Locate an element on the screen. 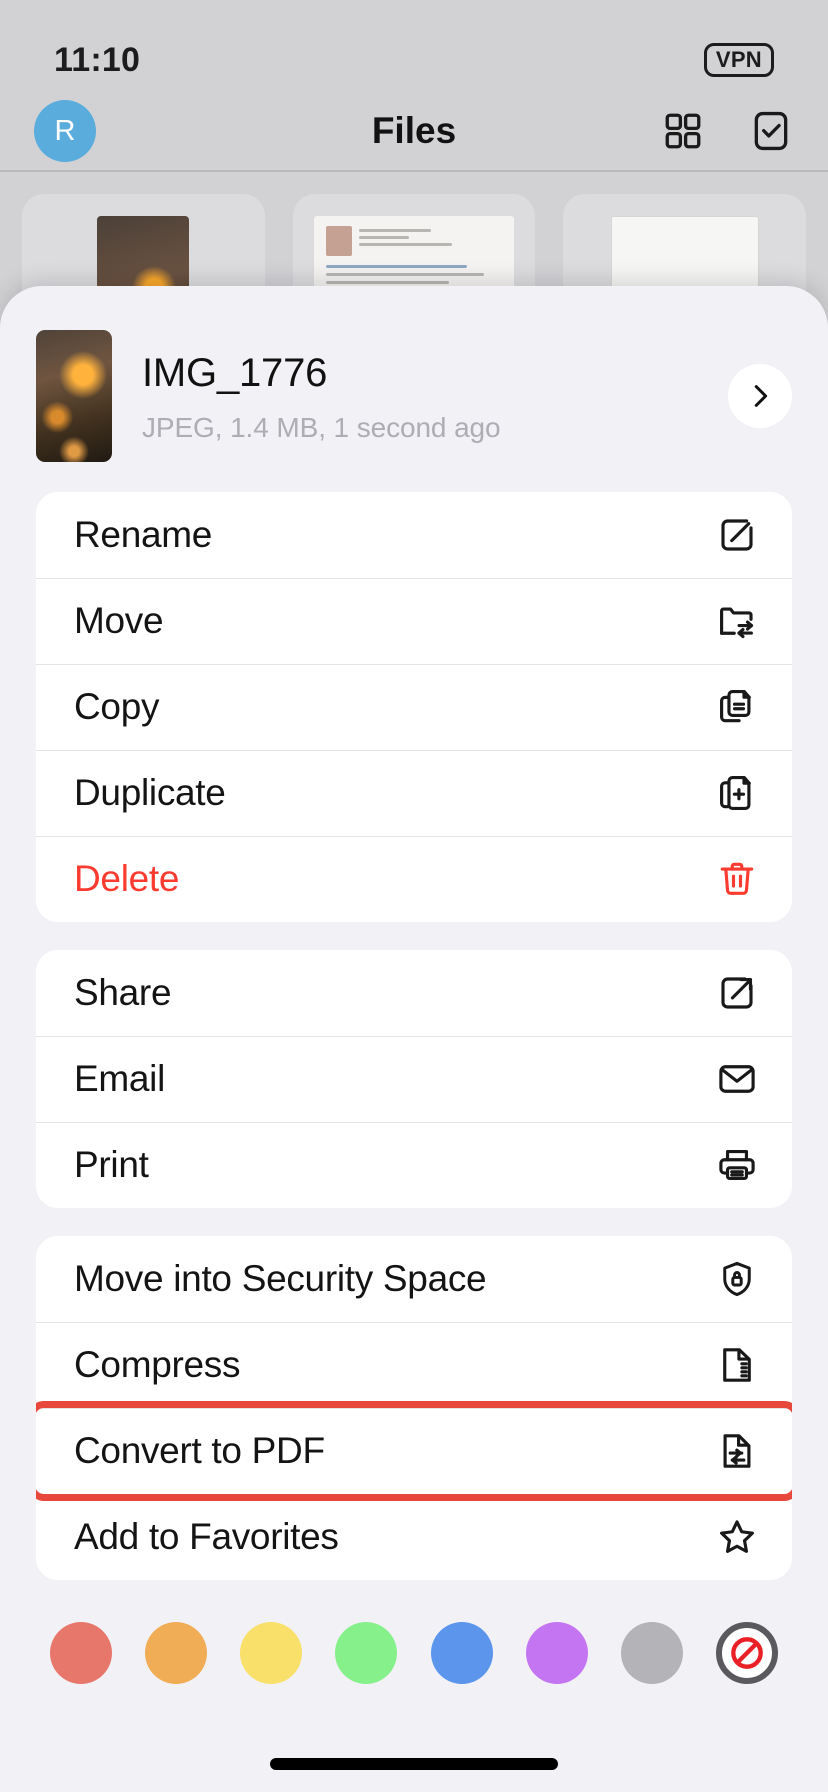 Image resolution: width=828 pixels, height=1792 pixels. zip-document-icon is located at coordinates (737, 1365).